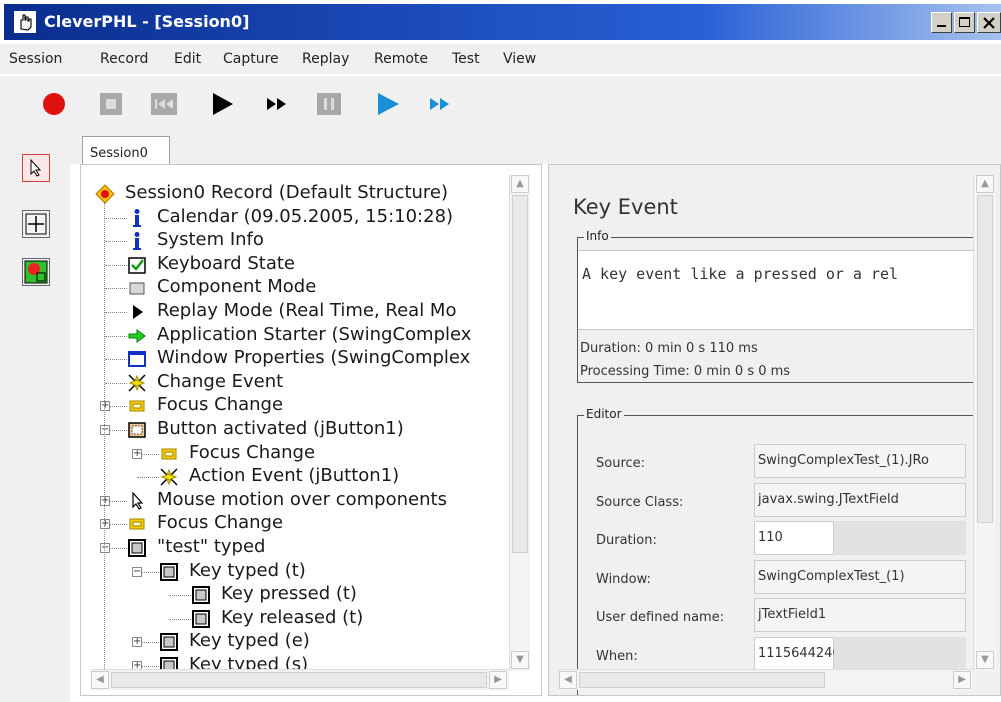 The image size is (1001, 702). Describe the element at coordinates (985, 359) in the screenshot. I see `detail-scroll-thumb` at that location.